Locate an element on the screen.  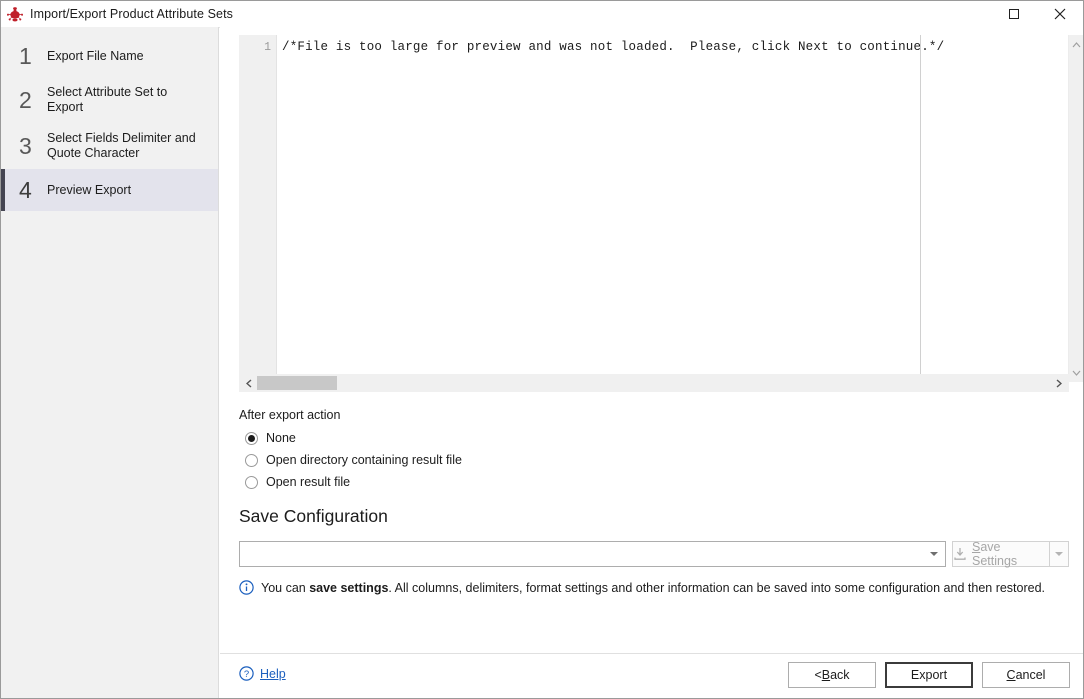
editor-vertical-scrollbar is located at coordinates (1075, 208).